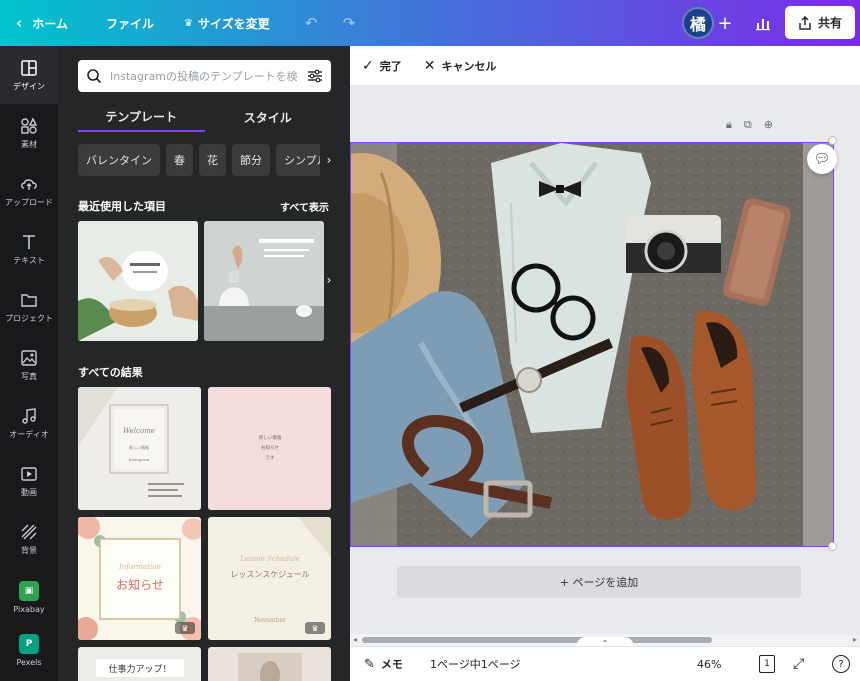 The image size is (860, 681). I want to click on crop-toolbar: ✓ 完了 ✕ キャンセル, so click(605, 66).